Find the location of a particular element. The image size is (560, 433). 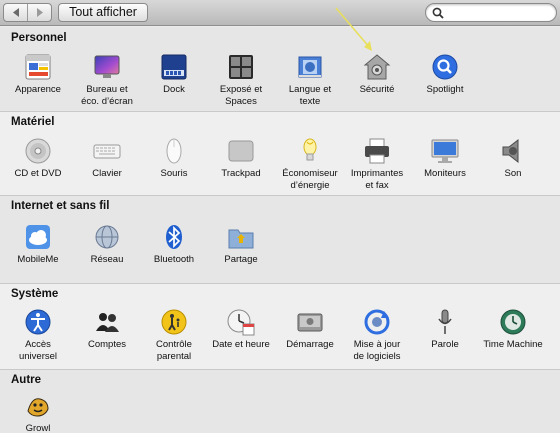

pane-parental-controls: Contrôle parental is located at coordinates (174, 335).